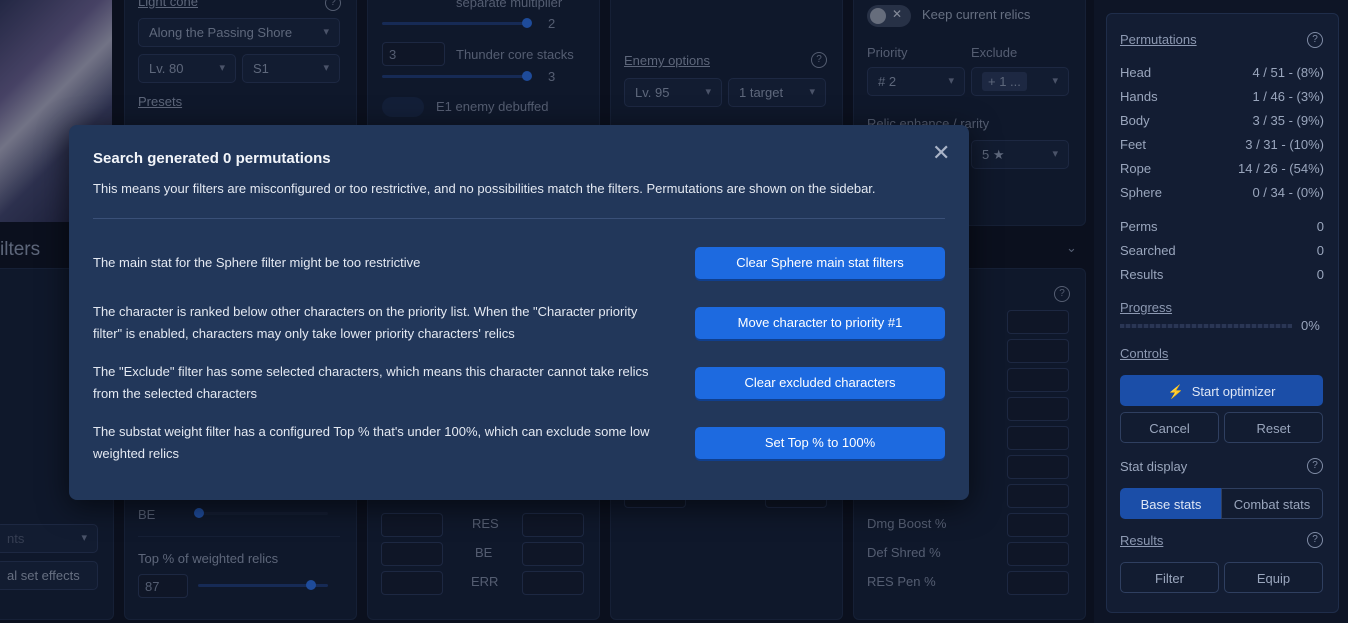 The image size is (1348, 623). What do you see at coordinates (1222, 96) in the screenshot?
I see `perm-row-hands: Hands 1 / 46 - (3%)` at bounding box center [1222, 96].